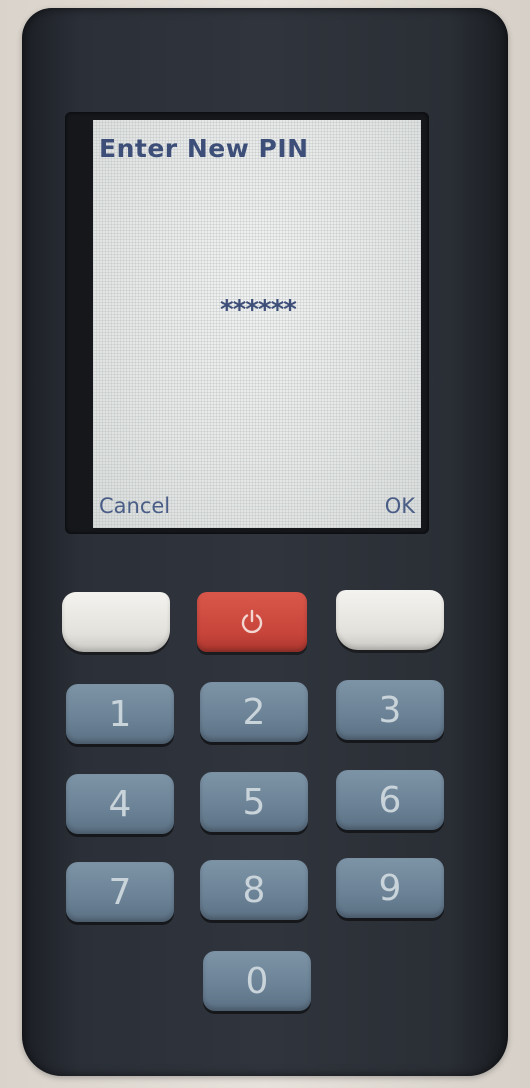  What do you see at coordinates (204, 148) in the screenshot?
I see `screen-title: Enter New PIN` at bounding box center [204, 148].